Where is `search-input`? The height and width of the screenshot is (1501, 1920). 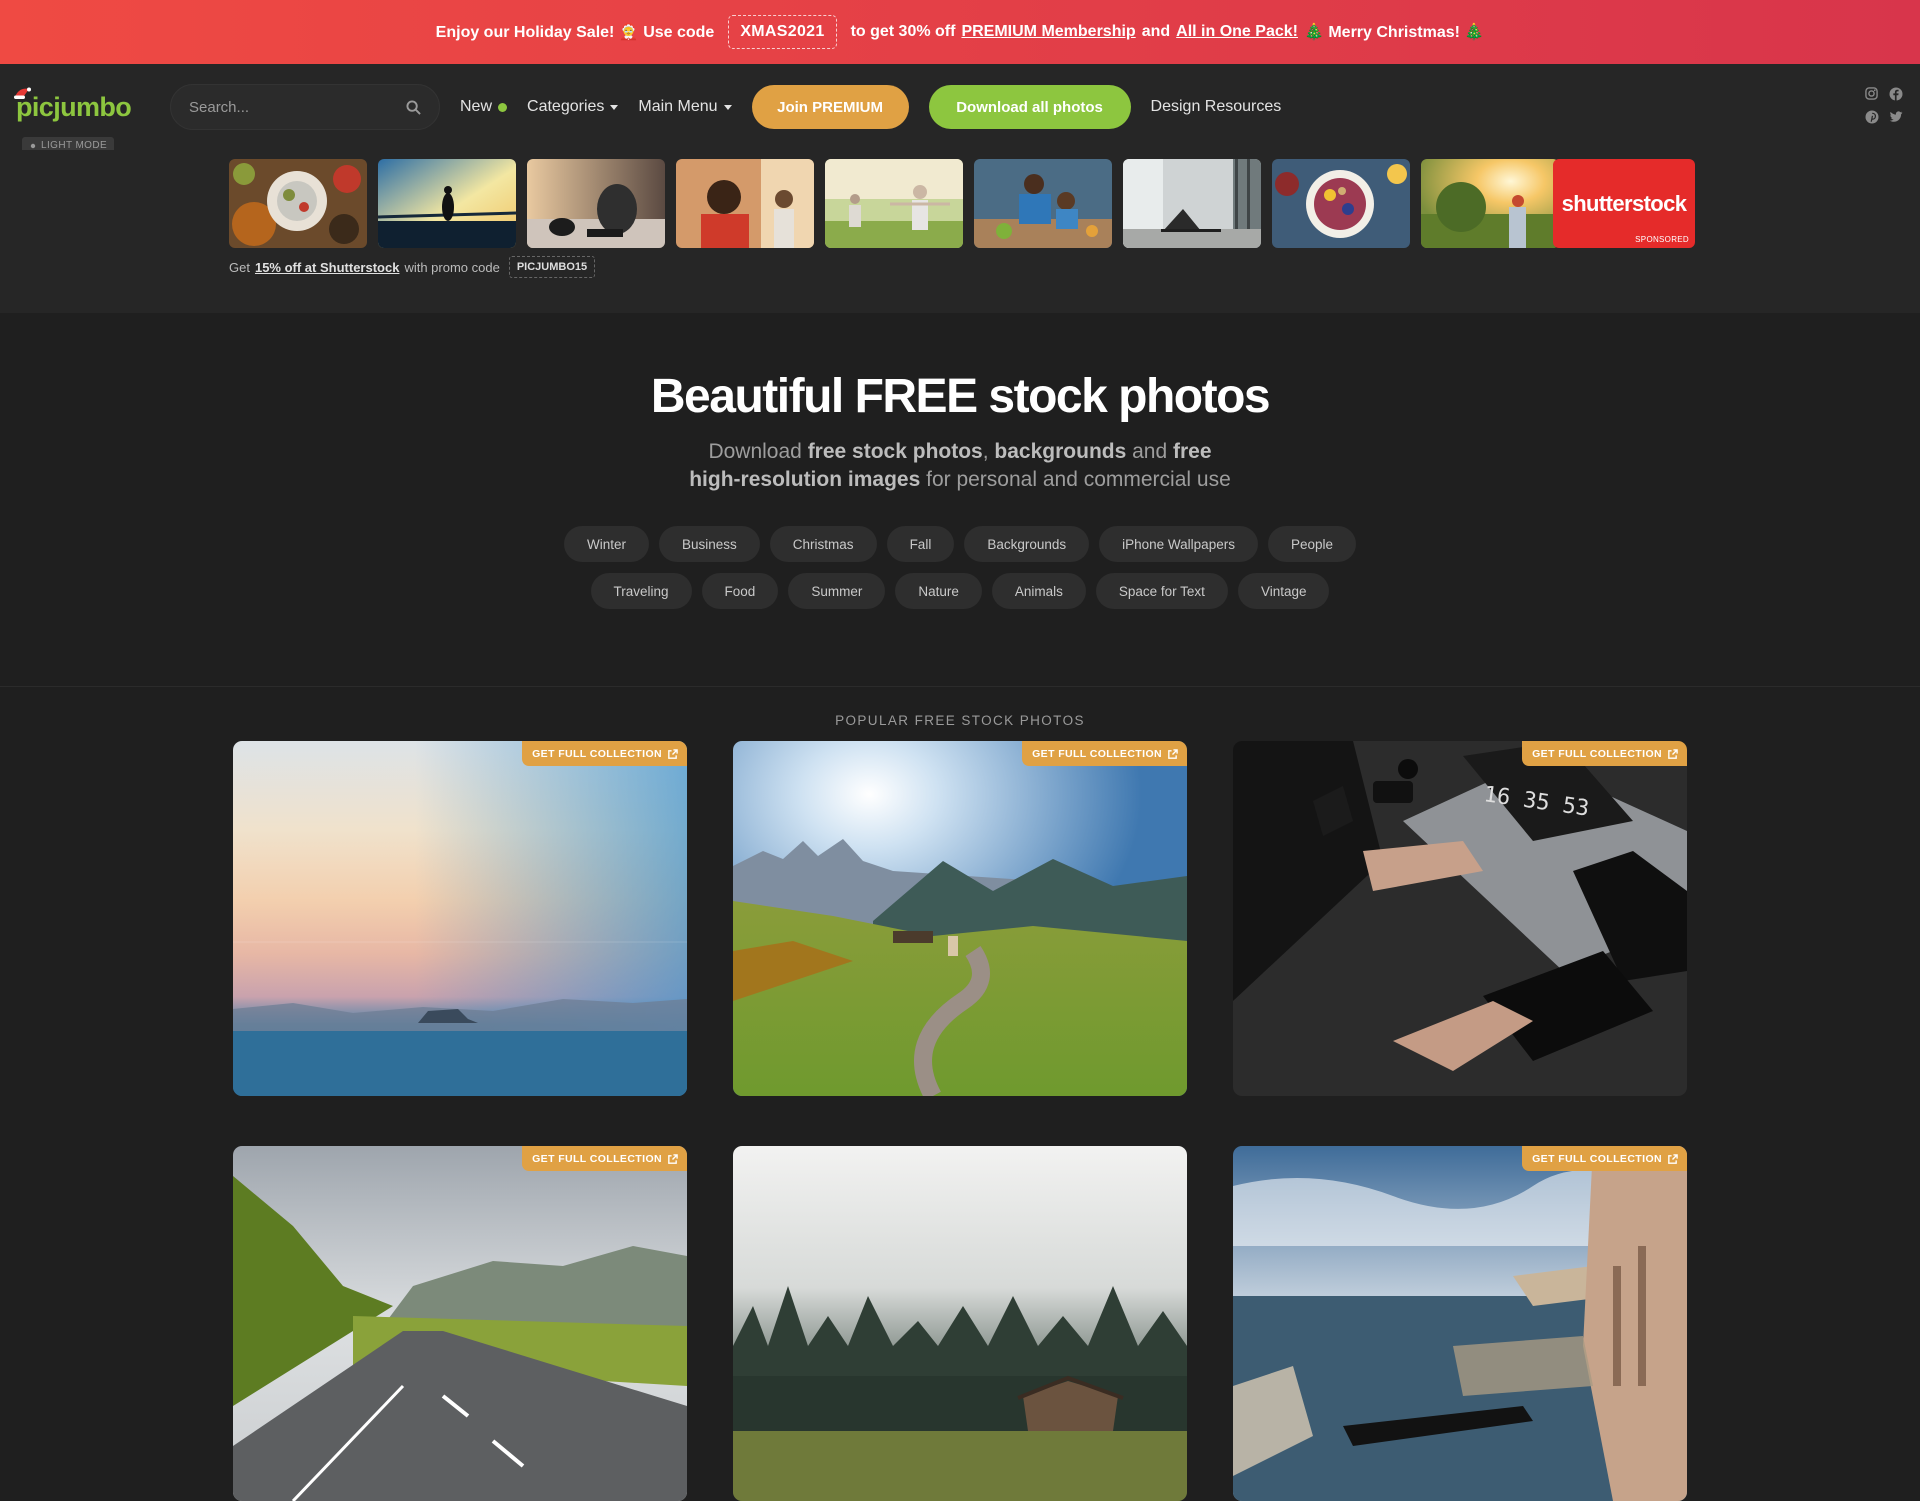
search-input is located at coordinates (289, 107).